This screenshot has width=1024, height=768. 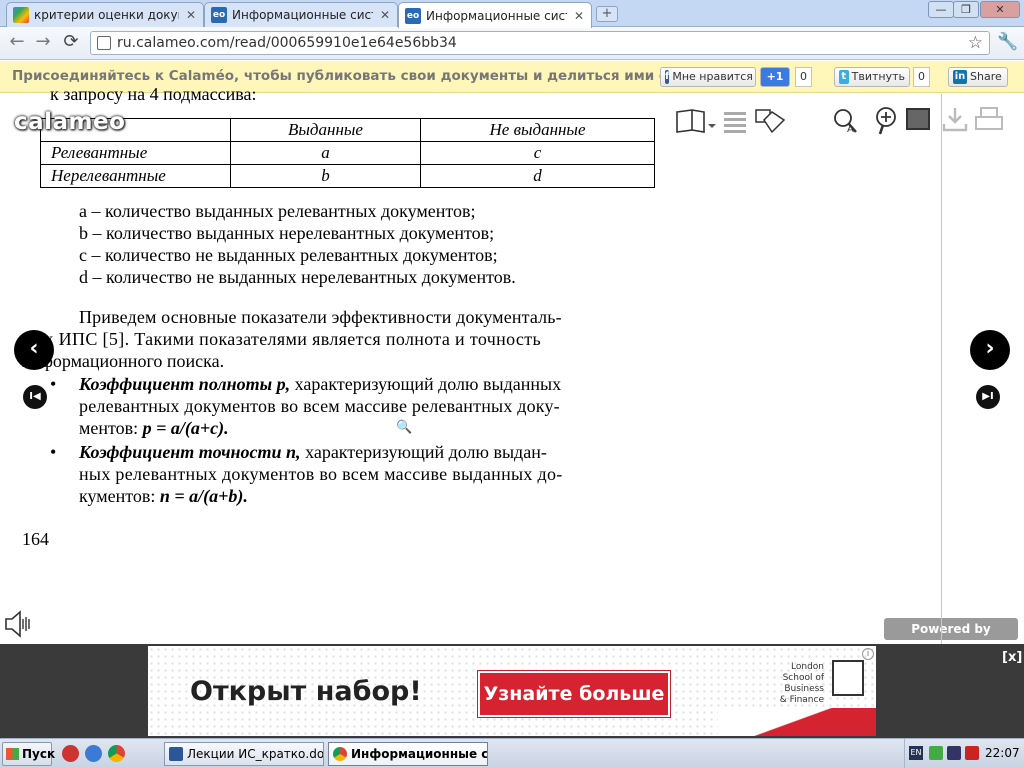 What do you see at coordinates (1008, 43) in the screenshot?
I see `wrench-icon: 🔧` at bounding box center [1008, 43].